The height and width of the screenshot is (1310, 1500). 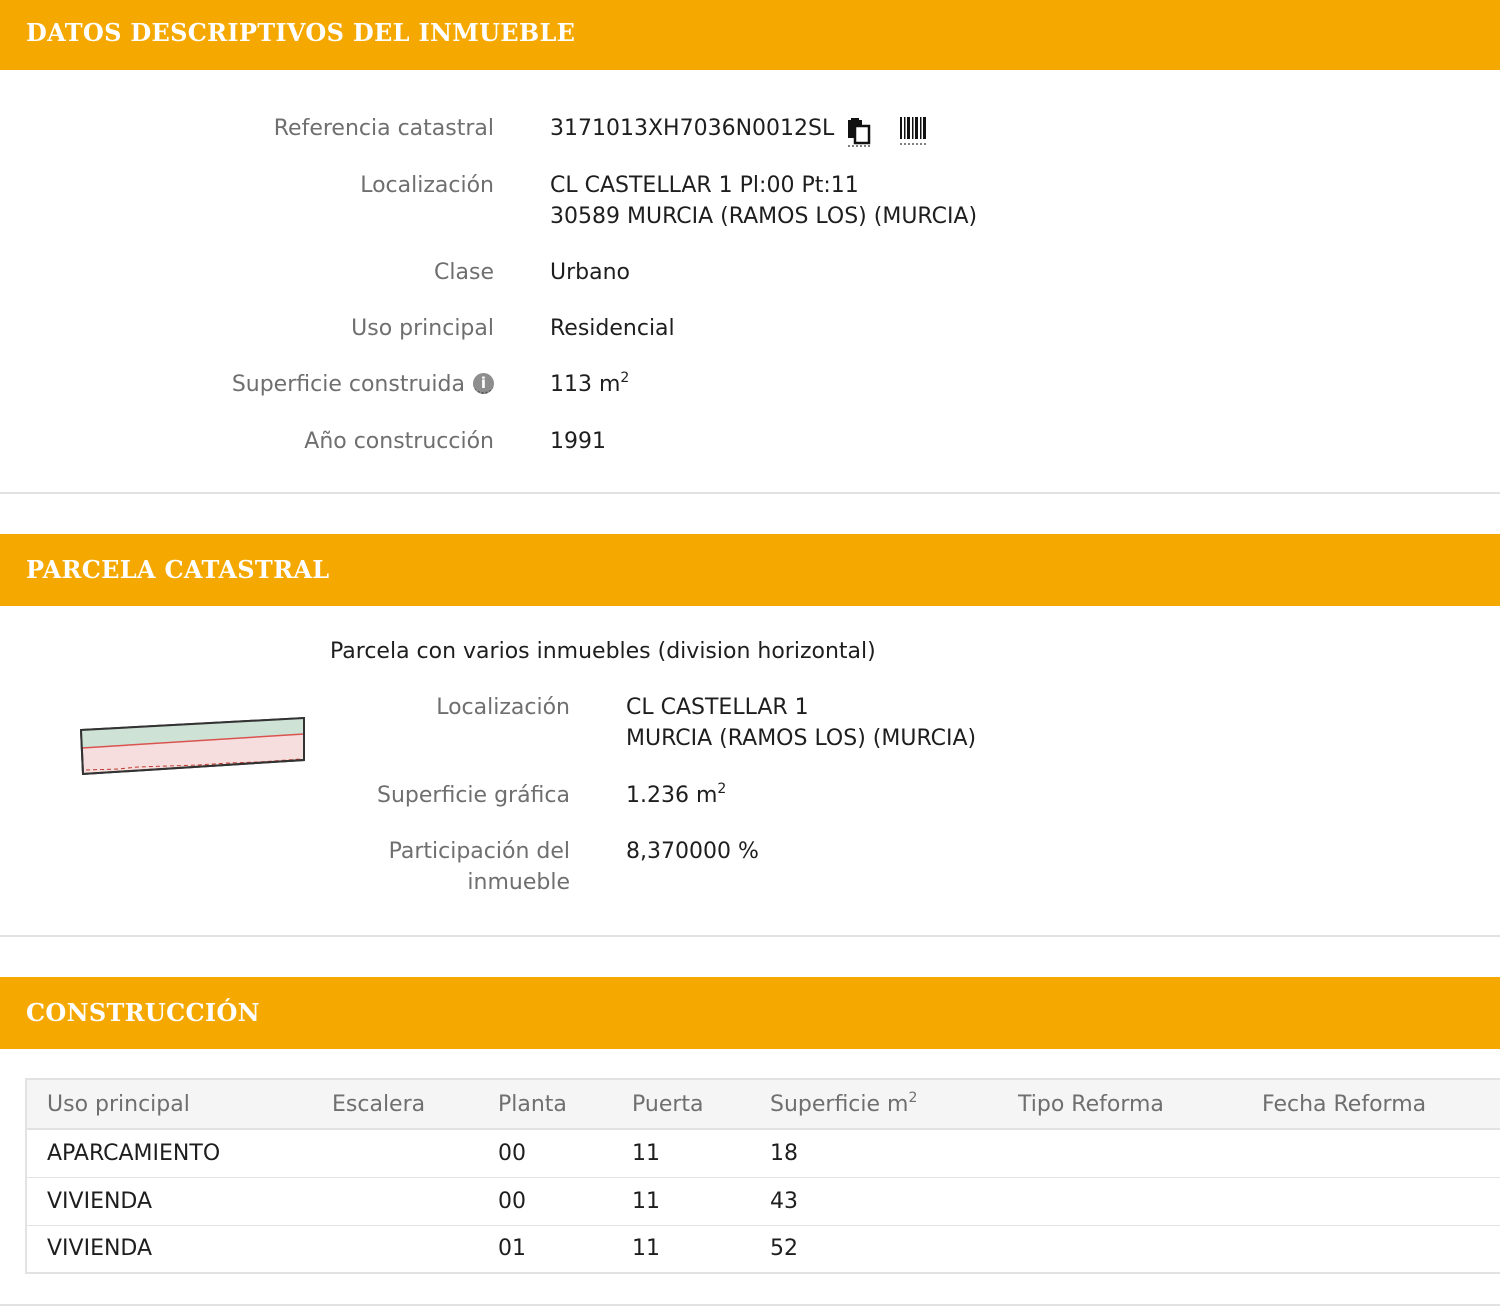 I want to click on superficie-construida-number: 113 m, so click(x=585, y=384).